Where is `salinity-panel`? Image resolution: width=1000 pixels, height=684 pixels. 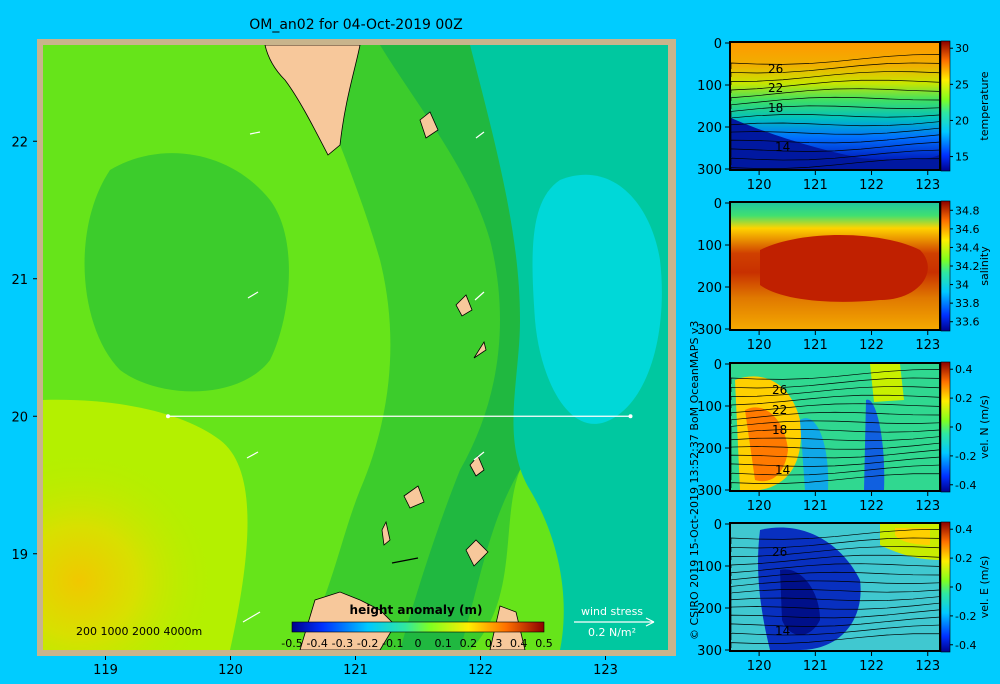
salinity-panel is located at coordinates (835, 266).